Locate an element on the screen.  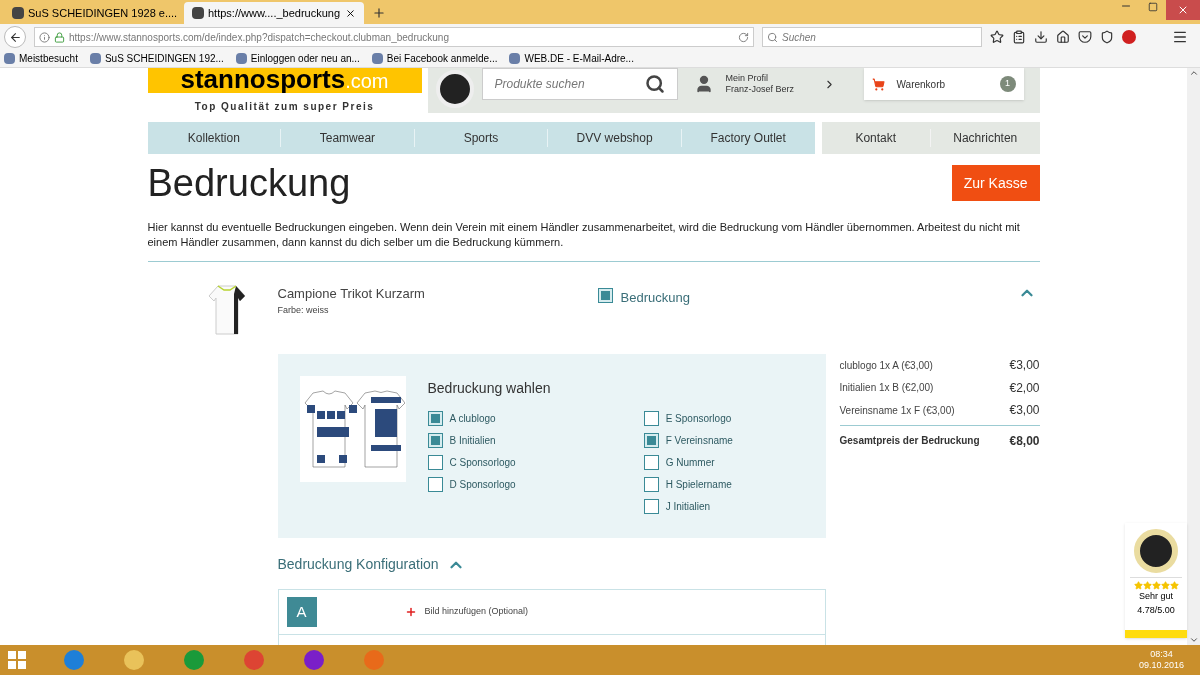
restore-icon is located at coordinates (1153, 7).